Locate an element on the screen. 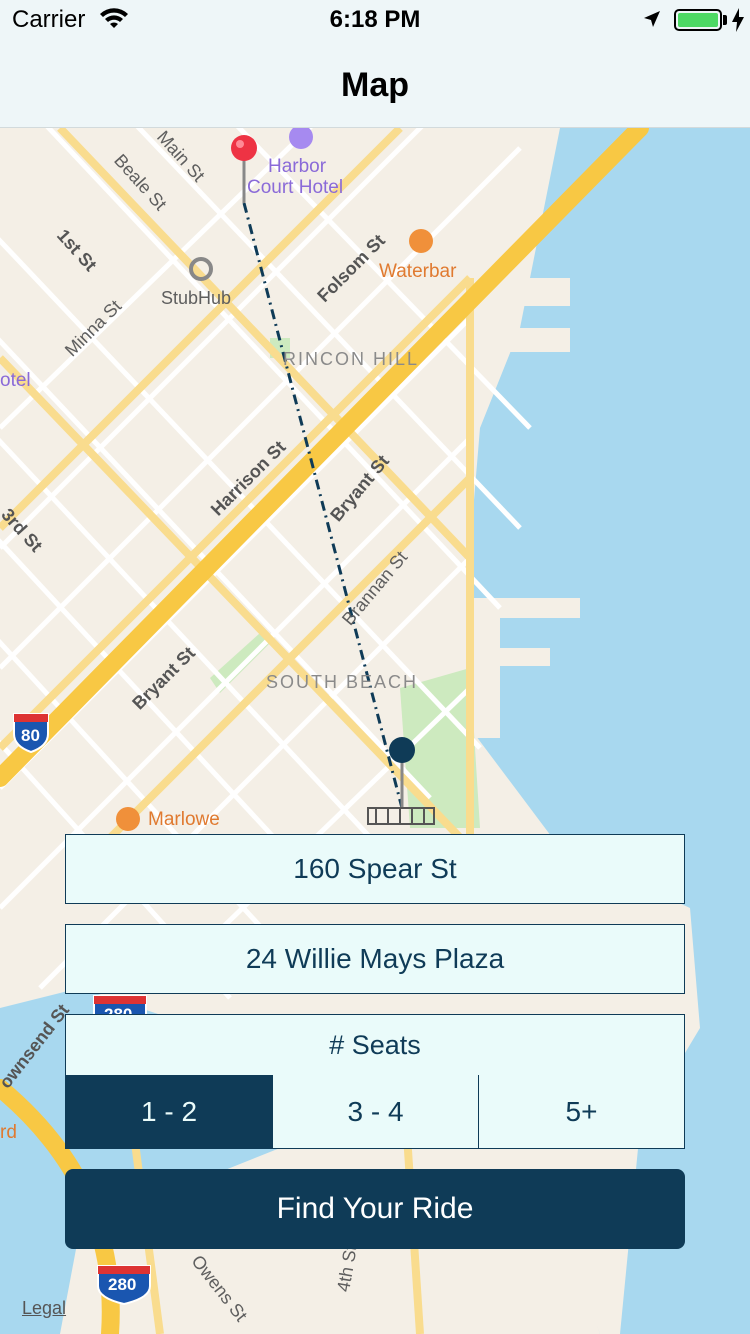 The width and height of the screenshot is (750, 1334). pier is located at coordinates (525, 340).